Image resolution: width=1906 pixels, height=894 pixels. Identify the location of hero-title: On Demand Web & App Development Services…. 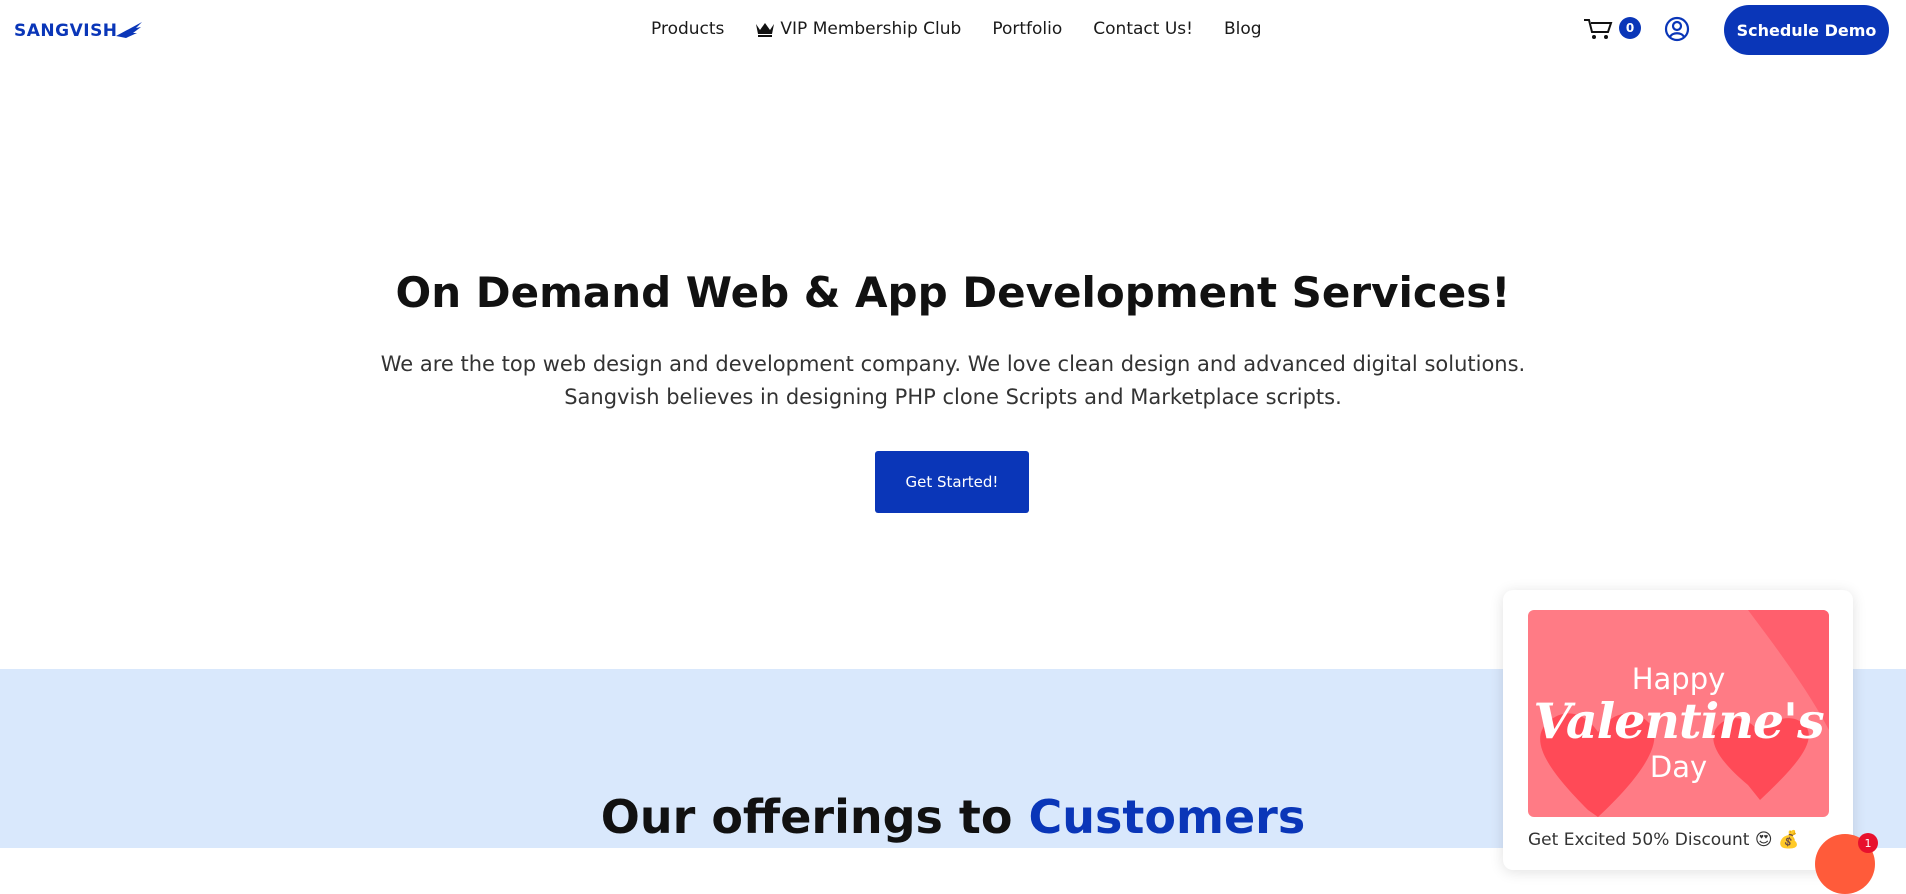
(953, 292).